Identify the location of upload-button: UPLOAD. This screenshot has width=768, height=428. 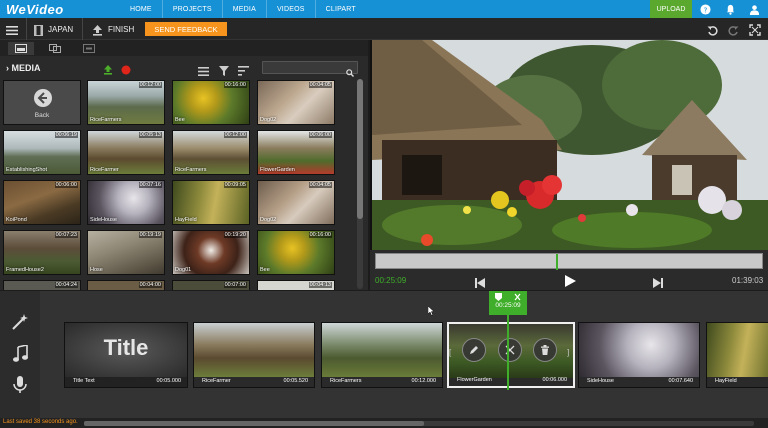
(671, 9).